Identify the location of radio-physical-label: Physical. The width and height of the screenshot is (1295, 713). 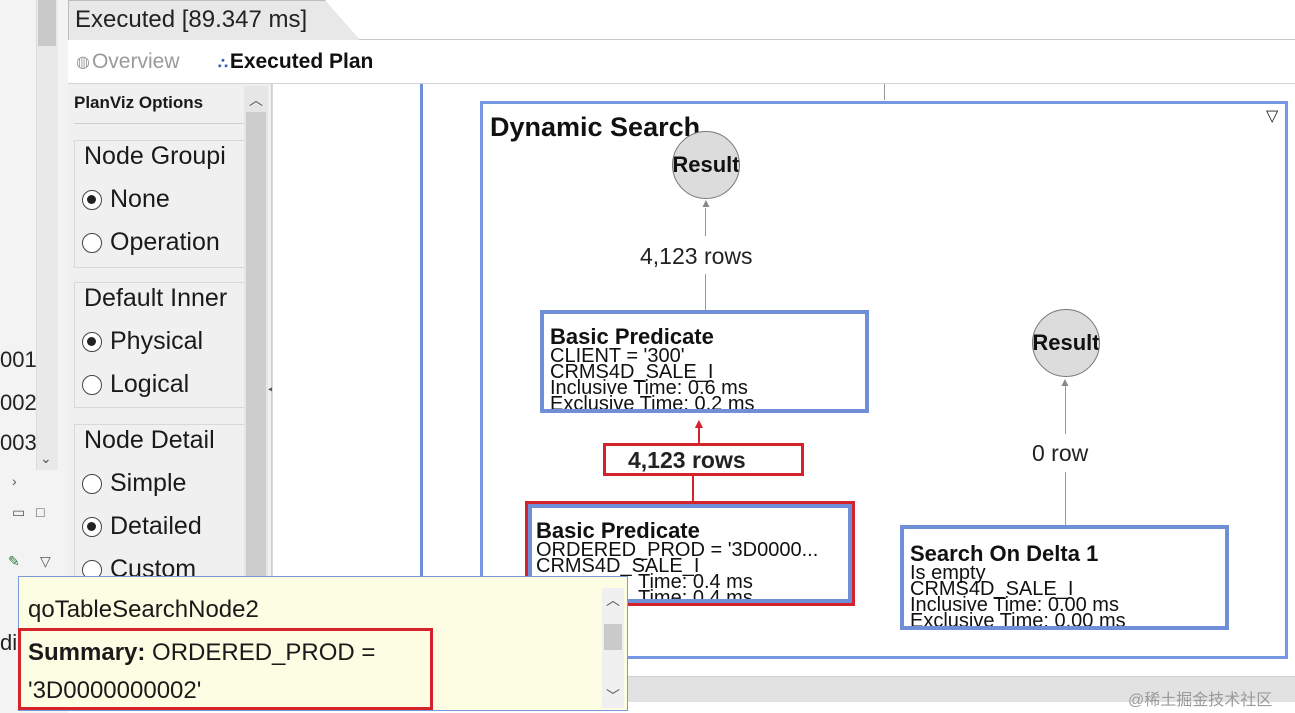
(157, 341).